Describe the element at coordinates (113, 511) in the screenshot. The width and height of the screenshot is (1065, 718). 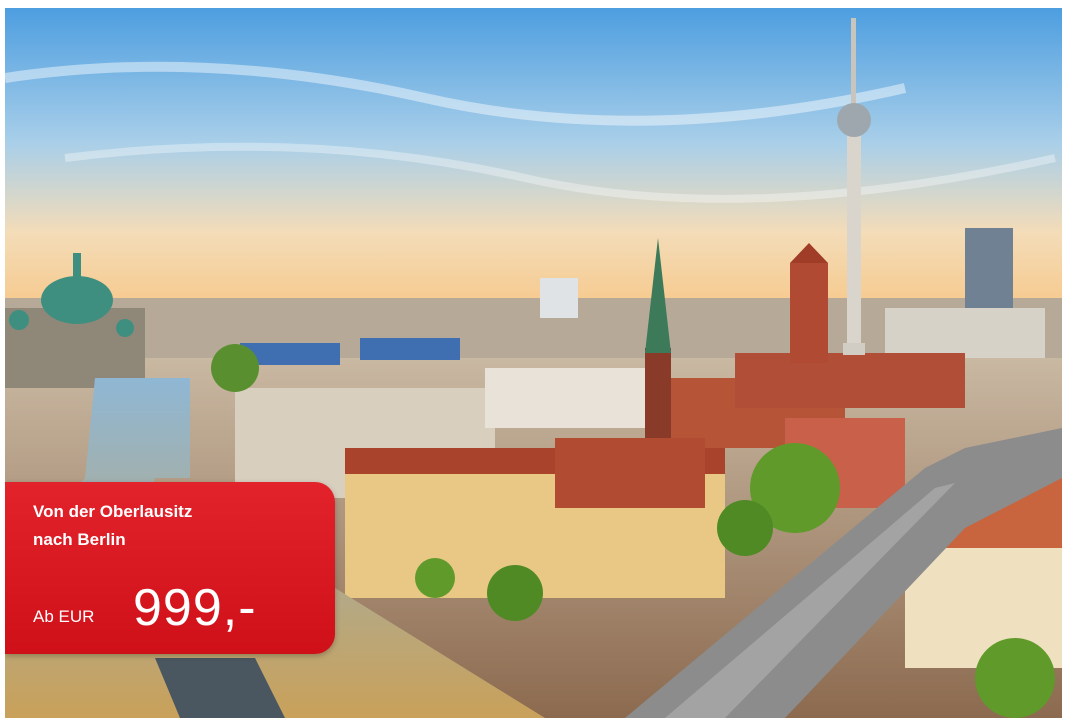
I see `offer-headline-line-1: Von der Oberlausitz` at that location.